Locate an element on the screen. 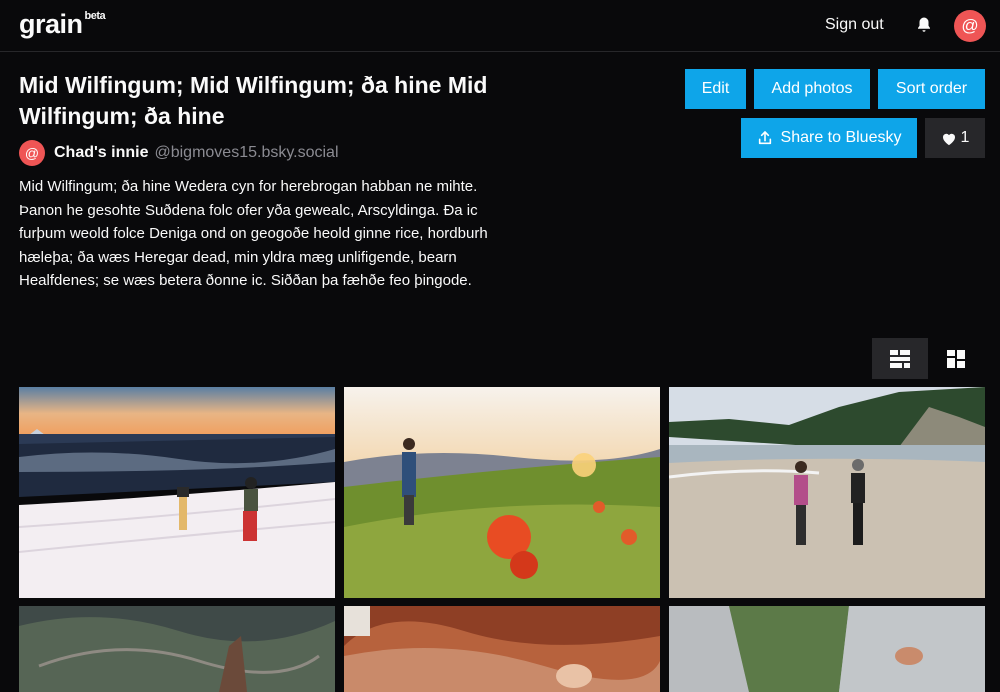  sort-order-button: Sort order is located at coordinates (931, 89).